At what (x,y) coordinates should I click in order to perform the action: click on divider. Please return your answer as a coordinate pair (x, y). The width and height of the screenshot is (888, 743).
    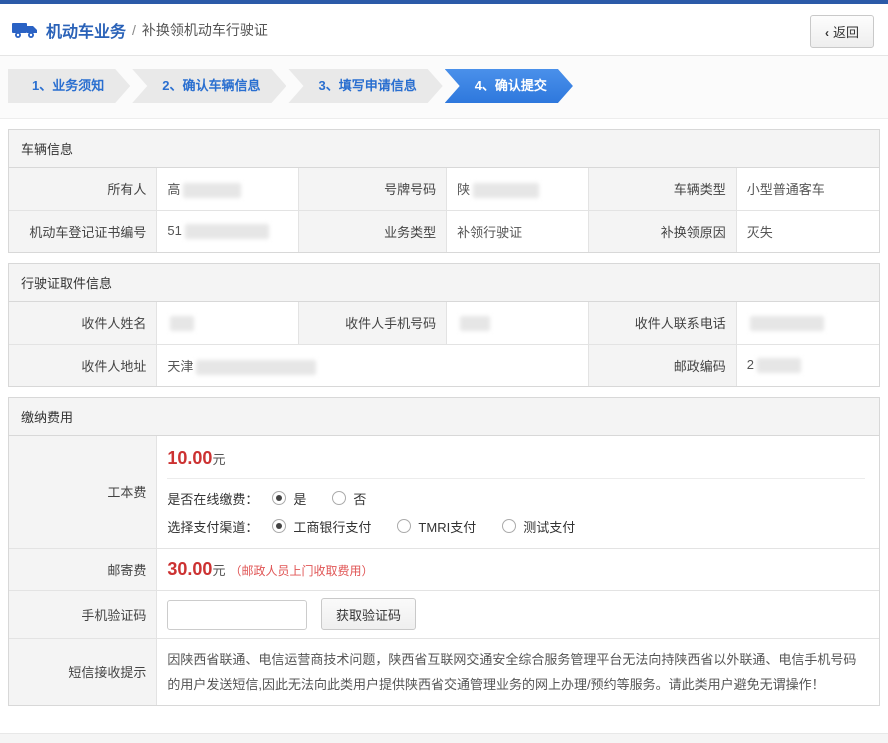
    Looking at the image, I should click on (516, 478).